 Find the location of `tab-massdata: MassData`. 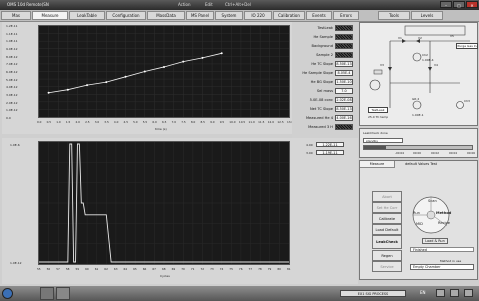

tab-massdata: MassData is located at coordinates (166, 15).